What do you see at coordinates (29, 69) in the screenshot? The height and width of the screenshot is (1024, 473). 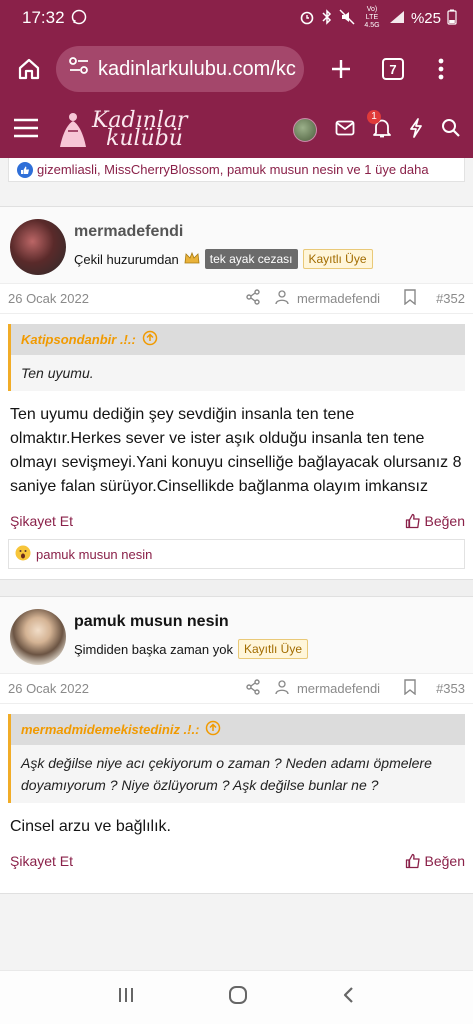 I see `home-button` at bounding box center [29, 69].